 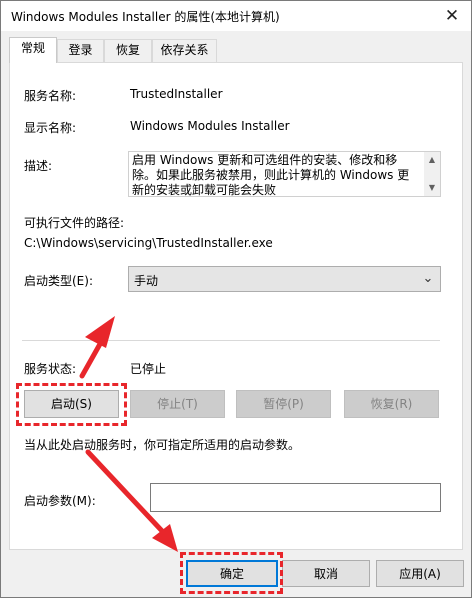 I want to click on annotation-arrows, so click(x=128, y=434).